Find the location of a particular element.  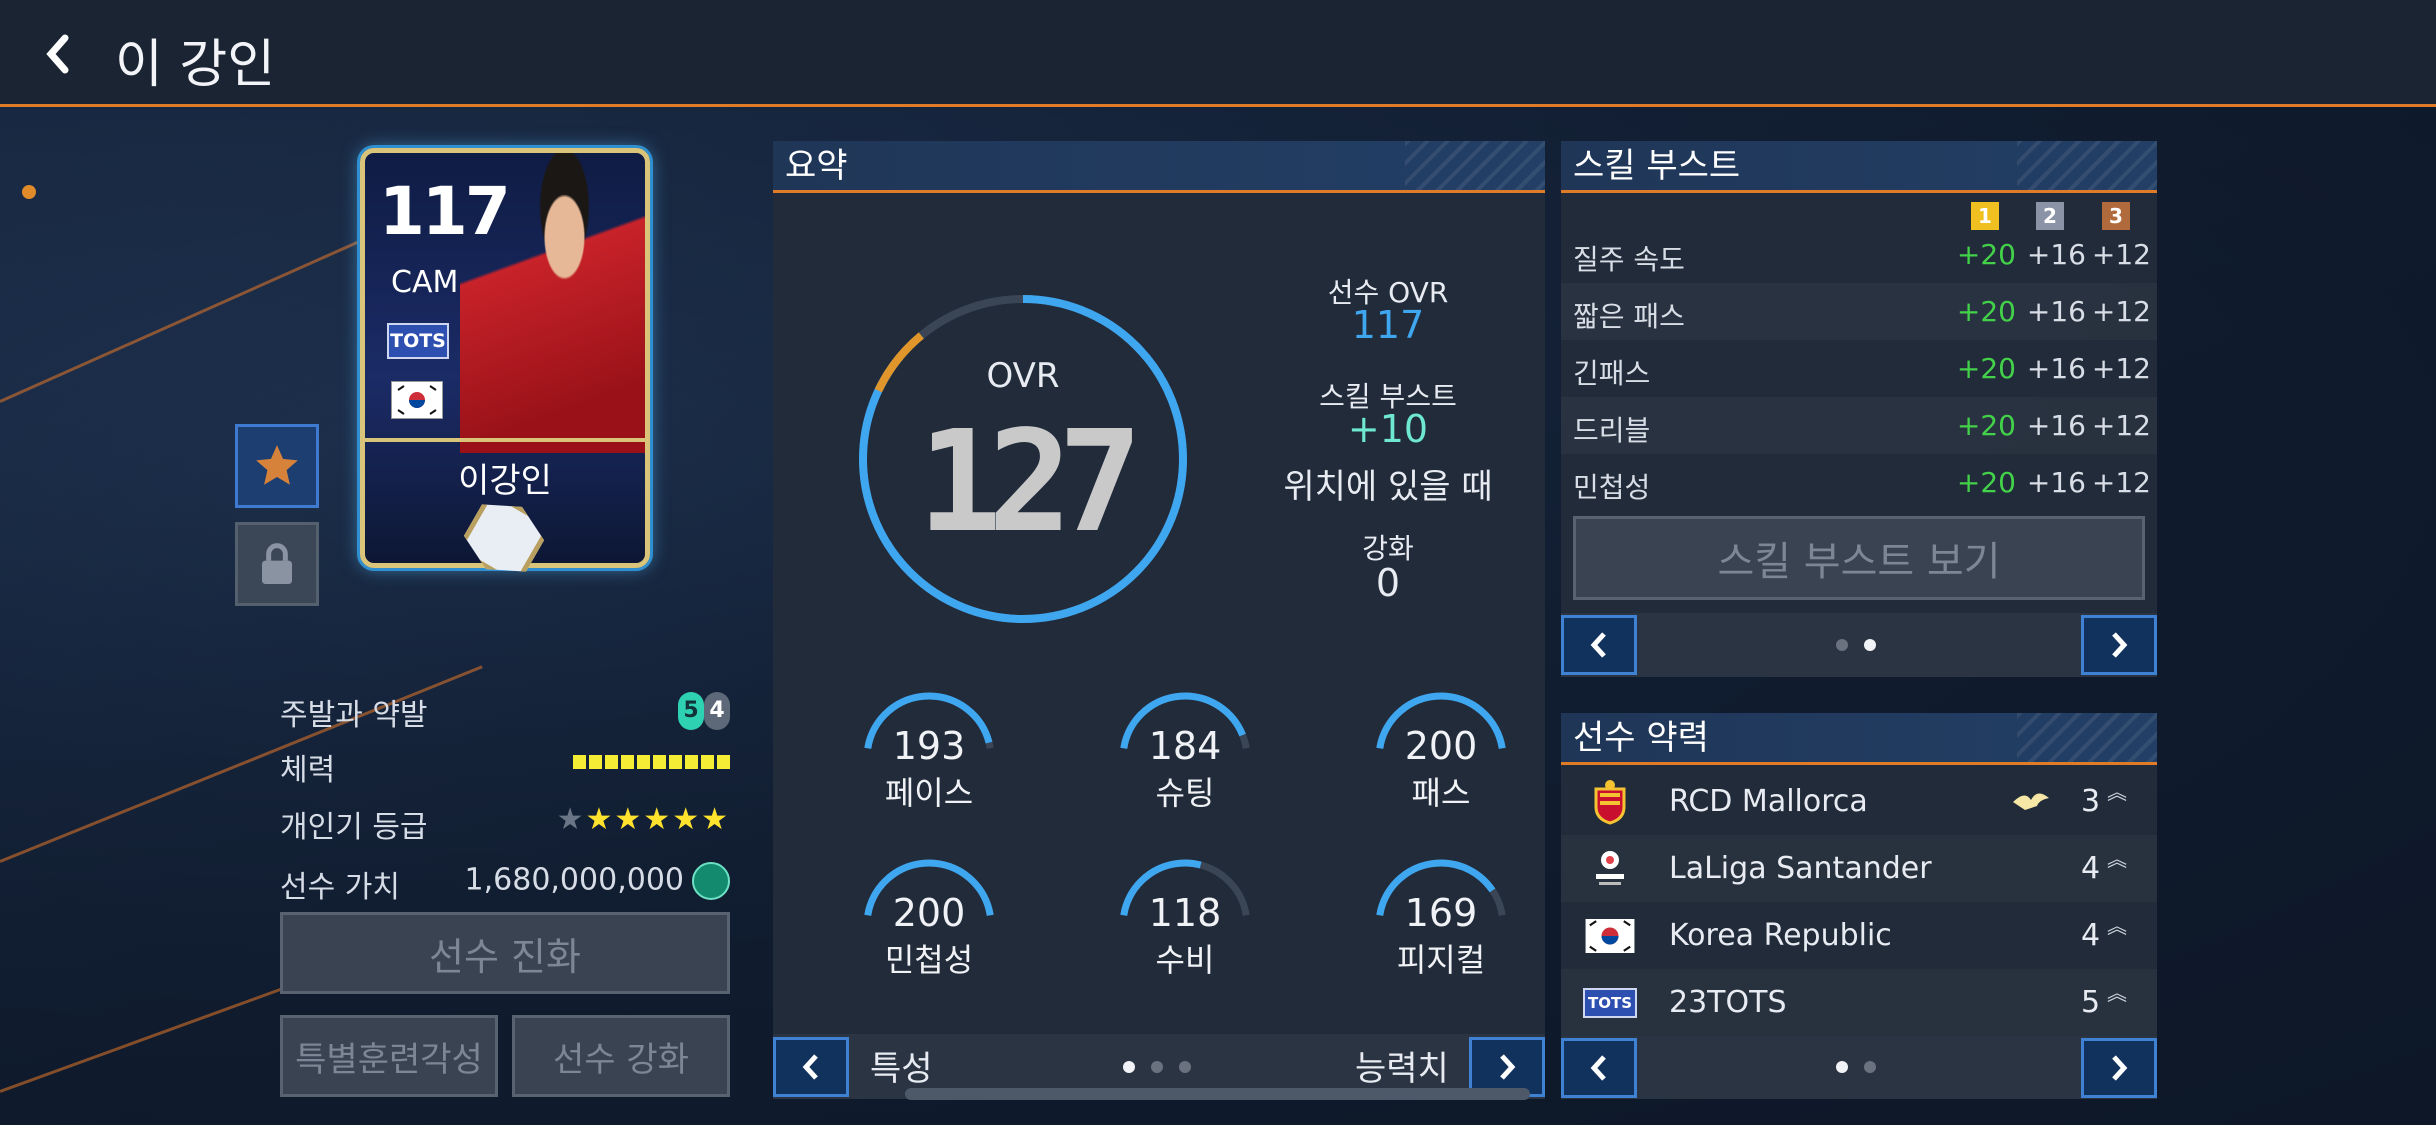

foot-values: 54 is located at coordinates (704, 710).